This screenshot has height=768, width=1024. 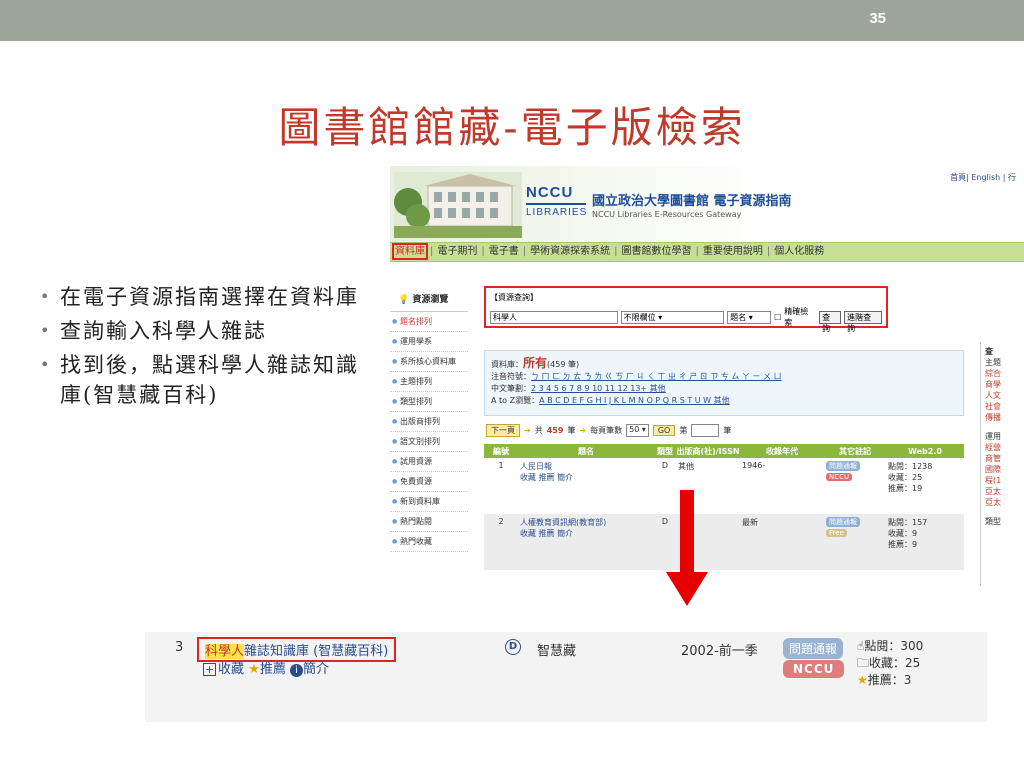 I want to click on row-years: 最新, so click(x=782, y=542).